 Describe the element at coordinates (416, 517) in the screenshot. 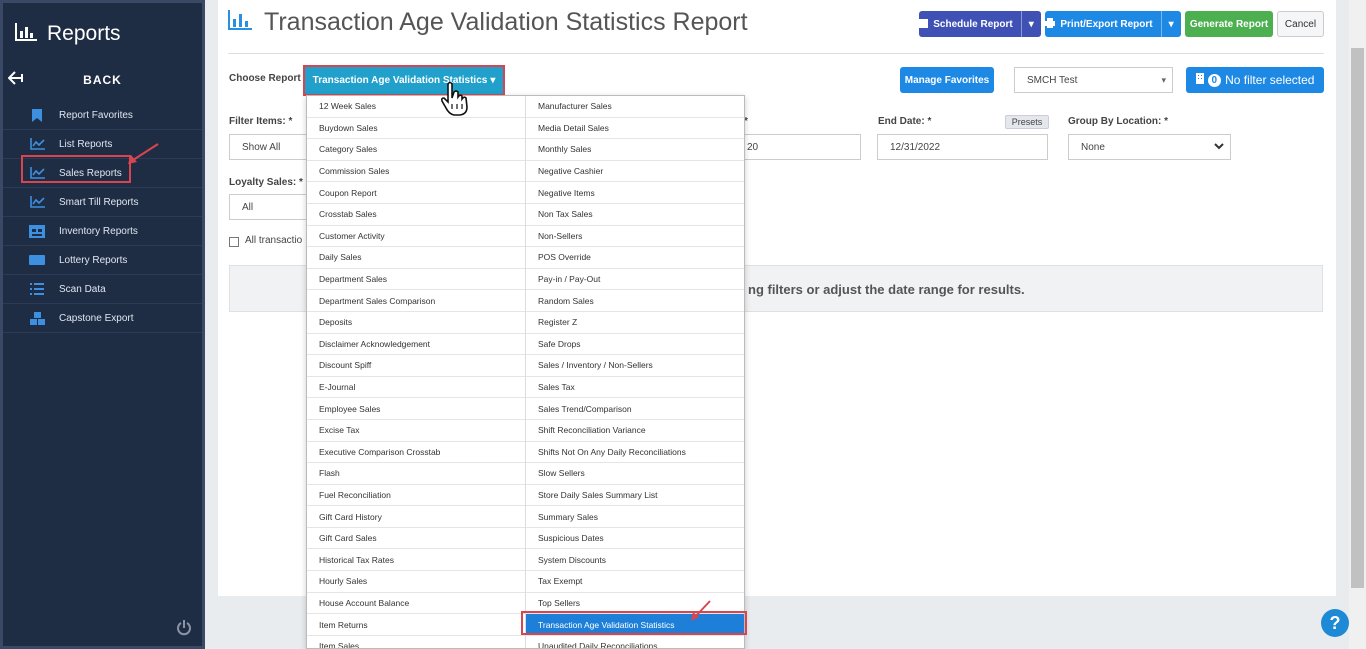

I see `report-option: Gift Card History` at that location.